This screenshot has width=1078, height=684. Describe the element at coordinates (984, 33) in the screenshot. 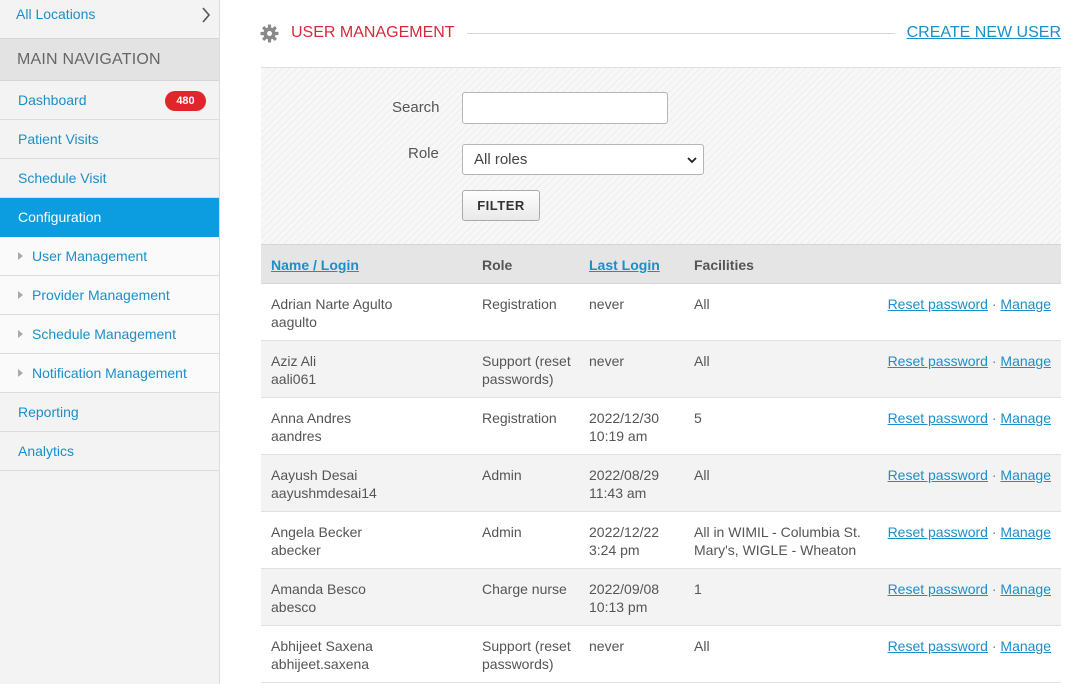

I see `create-new-user-link: CREATE NEW USER` at that location.